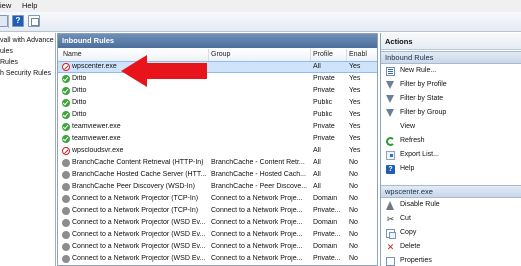  I want to click on action-label: Properties, so click(416, 260).